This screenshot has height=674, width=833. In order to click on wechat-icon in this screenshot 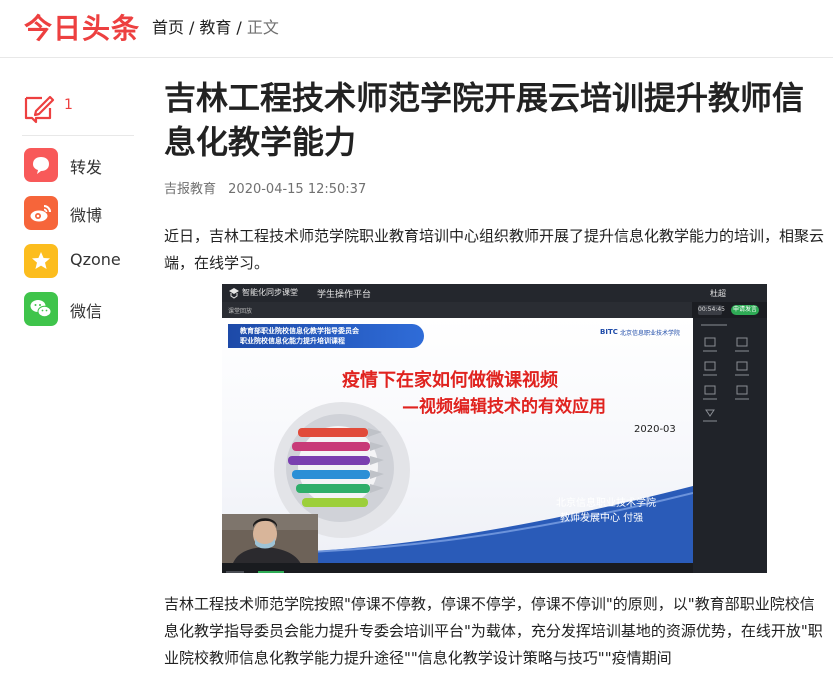, I will do `click(41, 309)`.